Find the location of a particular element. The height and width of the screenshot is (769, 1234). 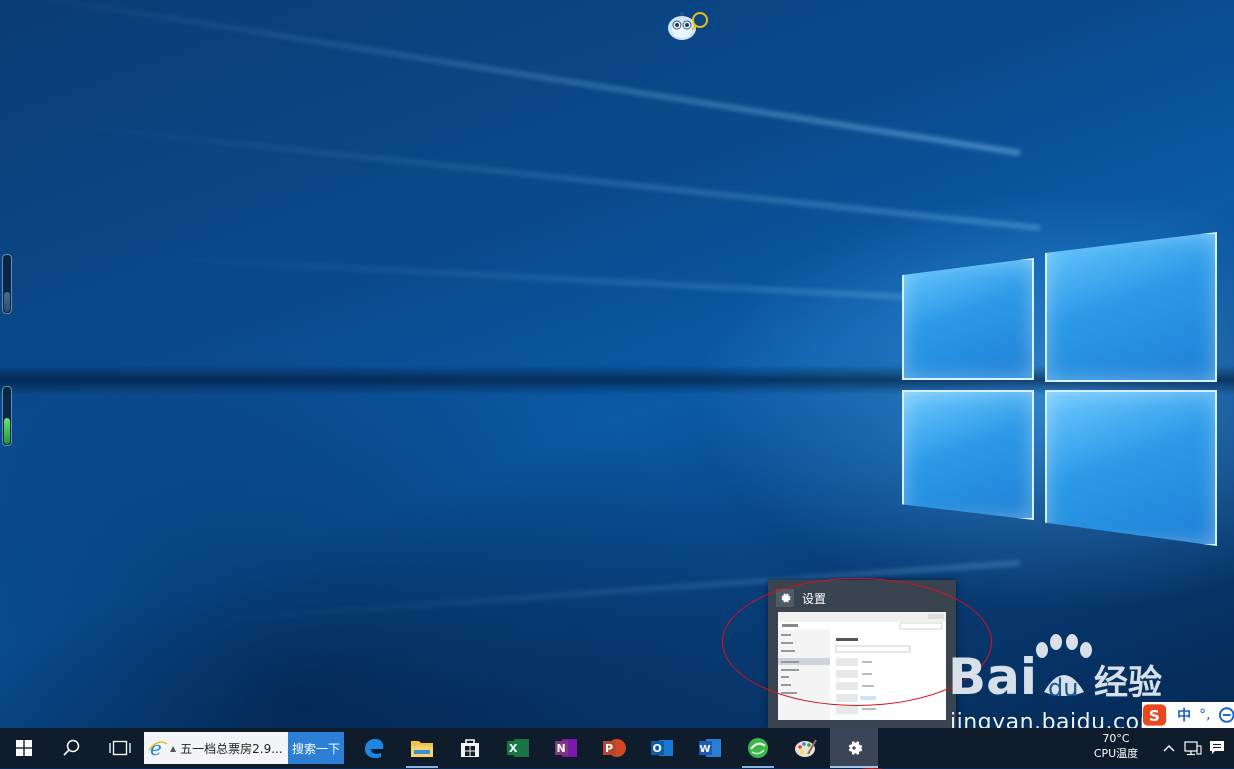

taskbar-settings is located at coordinates (854, 748).